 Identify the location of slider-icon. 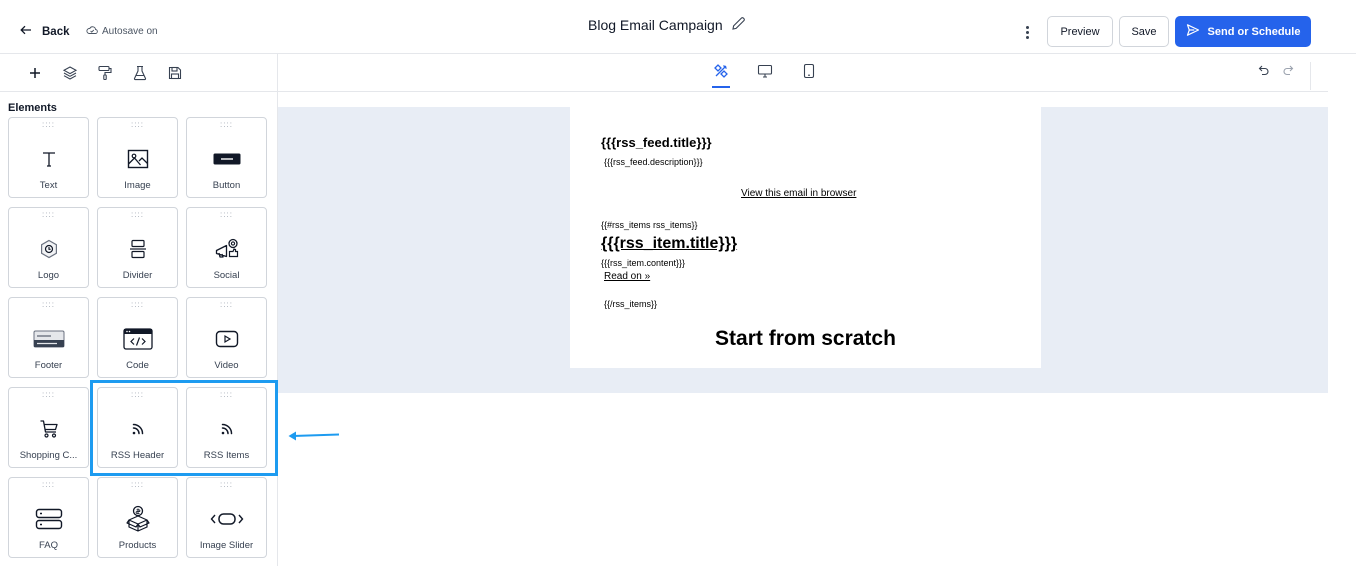
(226, 519).